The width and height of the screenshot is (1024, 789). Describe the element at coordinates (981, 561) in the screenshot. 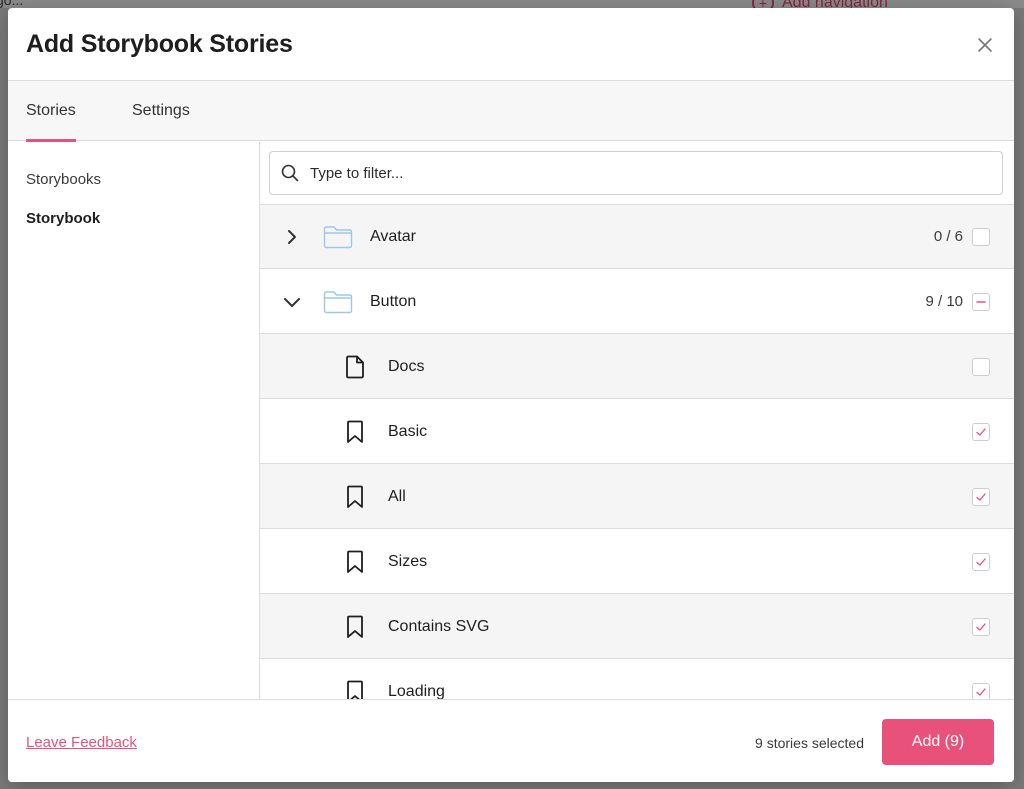

I see `checkbox-sizes` at that location.